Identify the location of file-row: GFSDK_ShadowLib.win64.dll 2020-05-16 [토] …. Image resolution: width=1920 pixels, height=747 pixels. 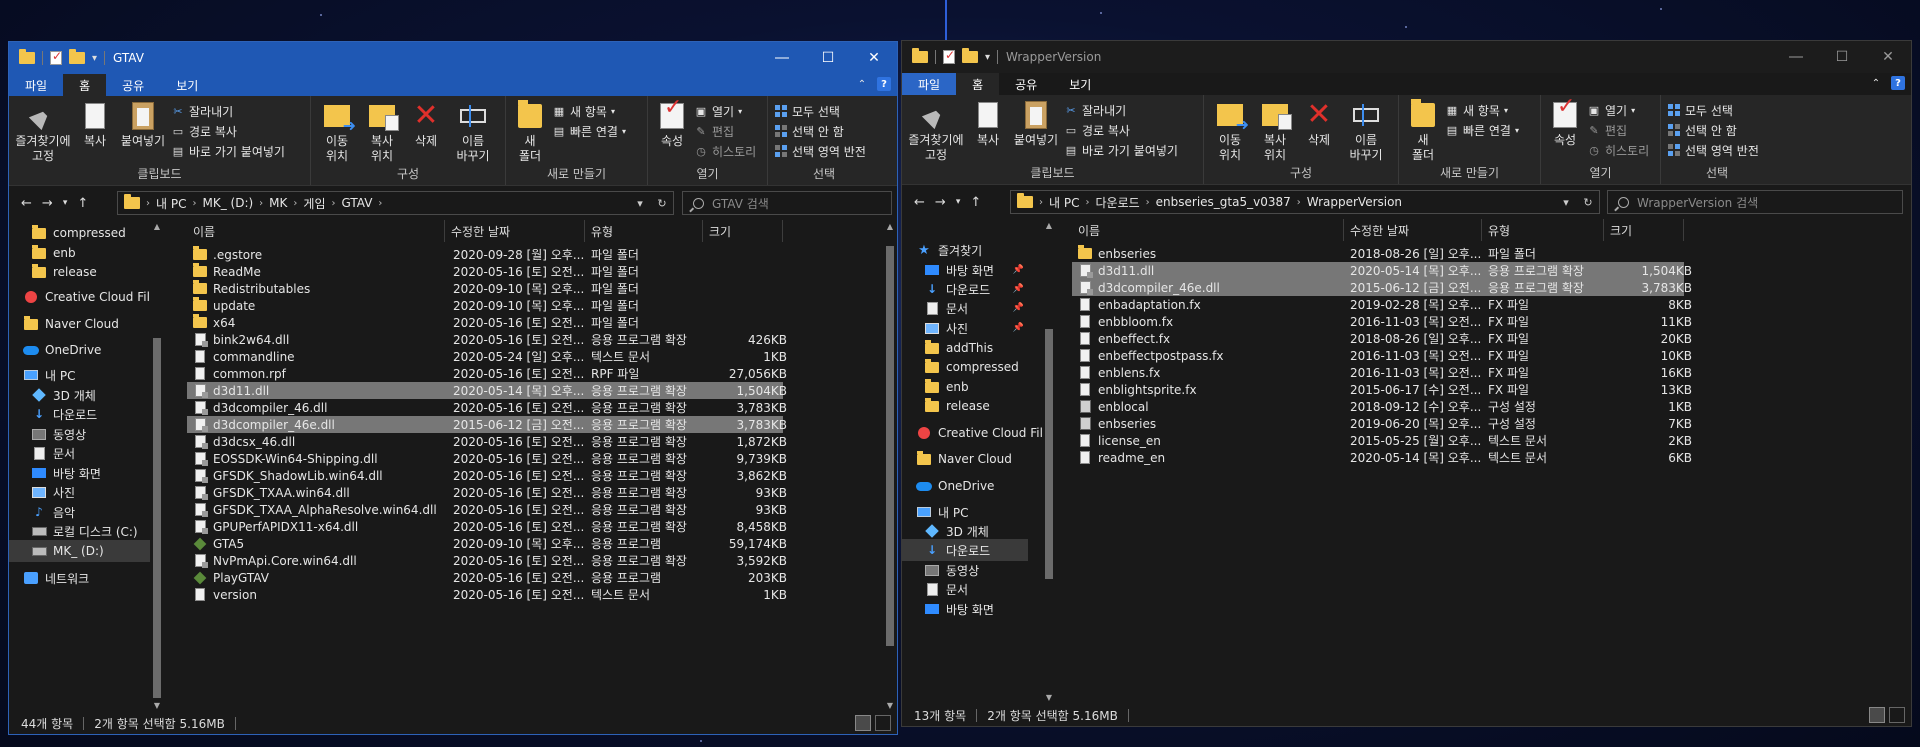
(487, 475).